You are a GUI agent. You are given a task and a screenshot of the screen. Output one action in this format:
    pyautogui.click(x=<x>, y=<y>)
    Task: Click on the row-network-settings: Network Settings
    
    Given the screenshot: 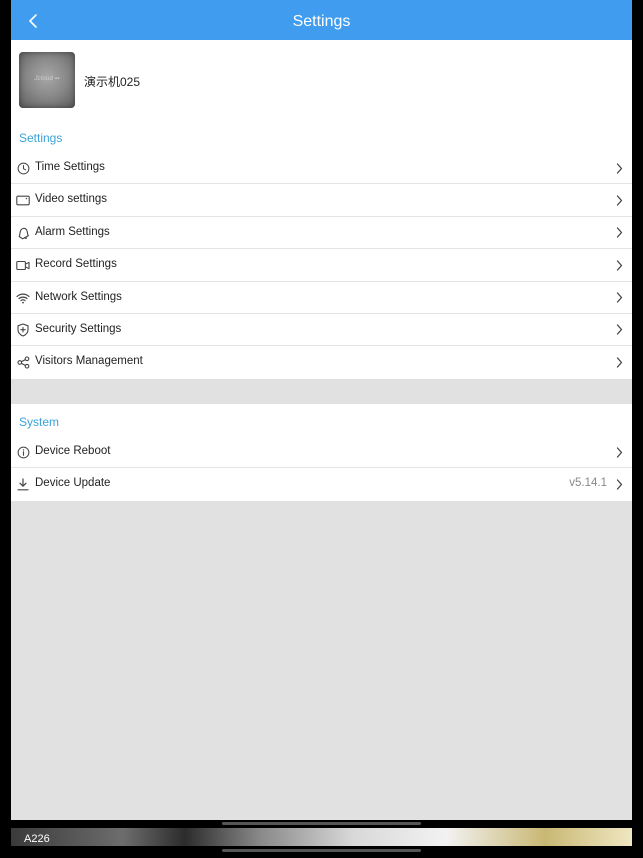 What is the action you would take?
    pyautogui.click(x=321, y=298)
    